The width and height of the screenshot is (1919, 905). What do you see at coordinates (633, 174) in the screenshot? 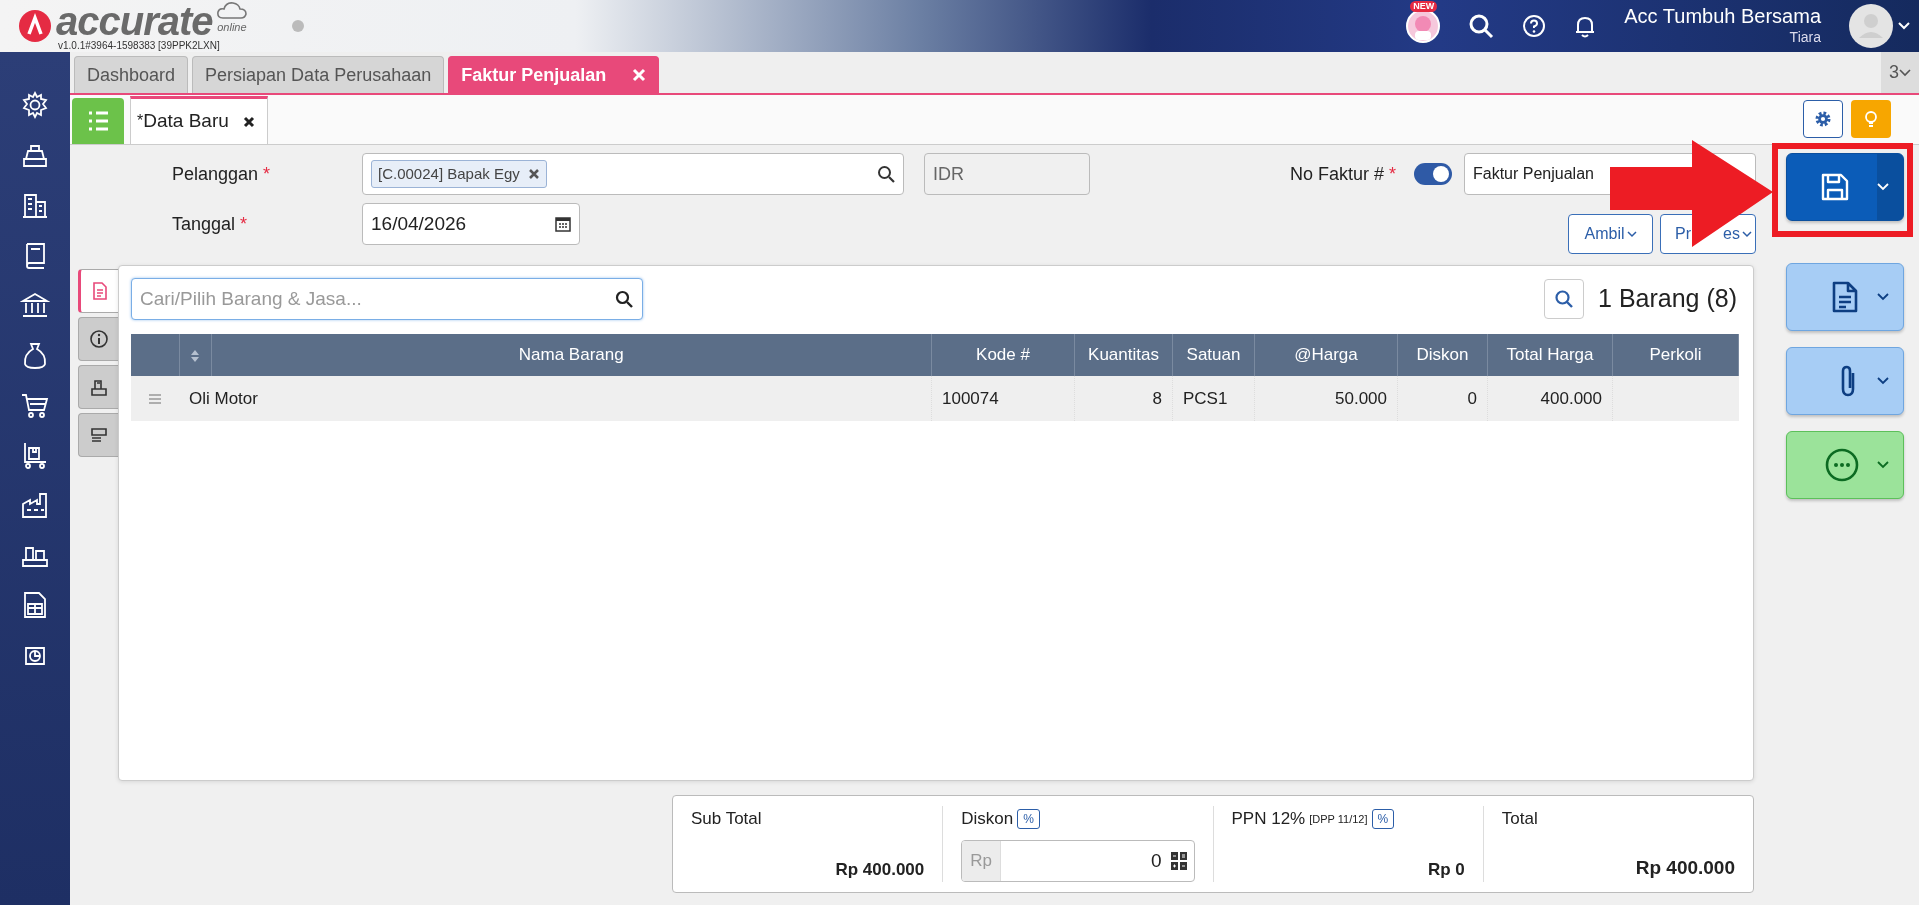
I see `customer-field: [C.00024] Bapak Egy` at bounding box center [633, 174].